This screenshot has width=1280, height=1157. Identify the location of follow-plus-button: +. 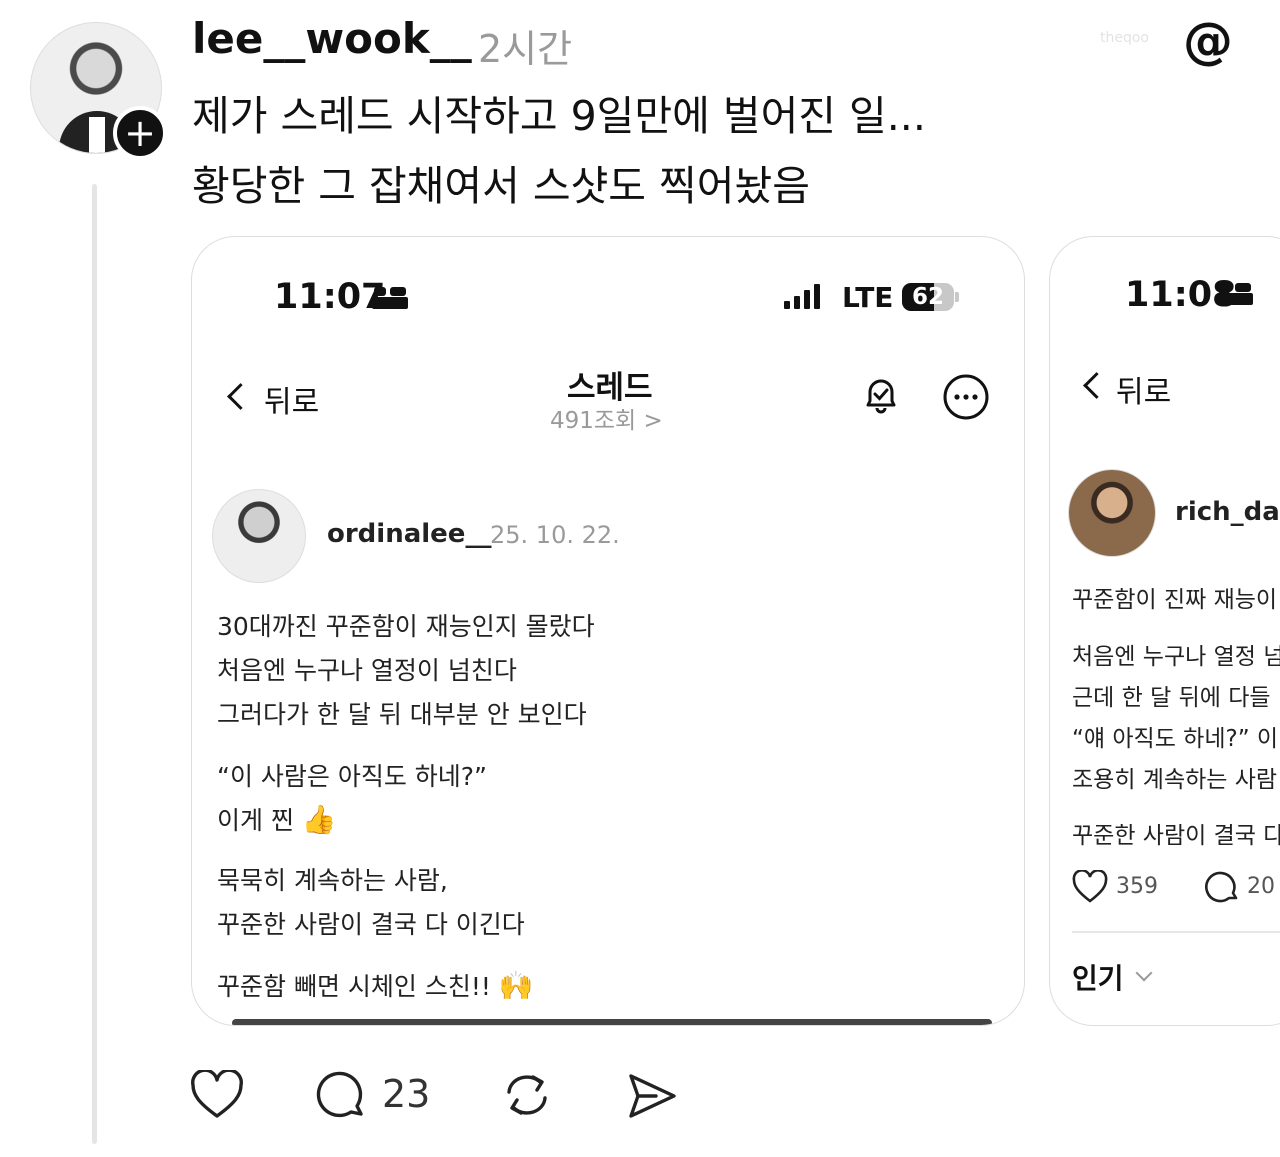
(140, 133).